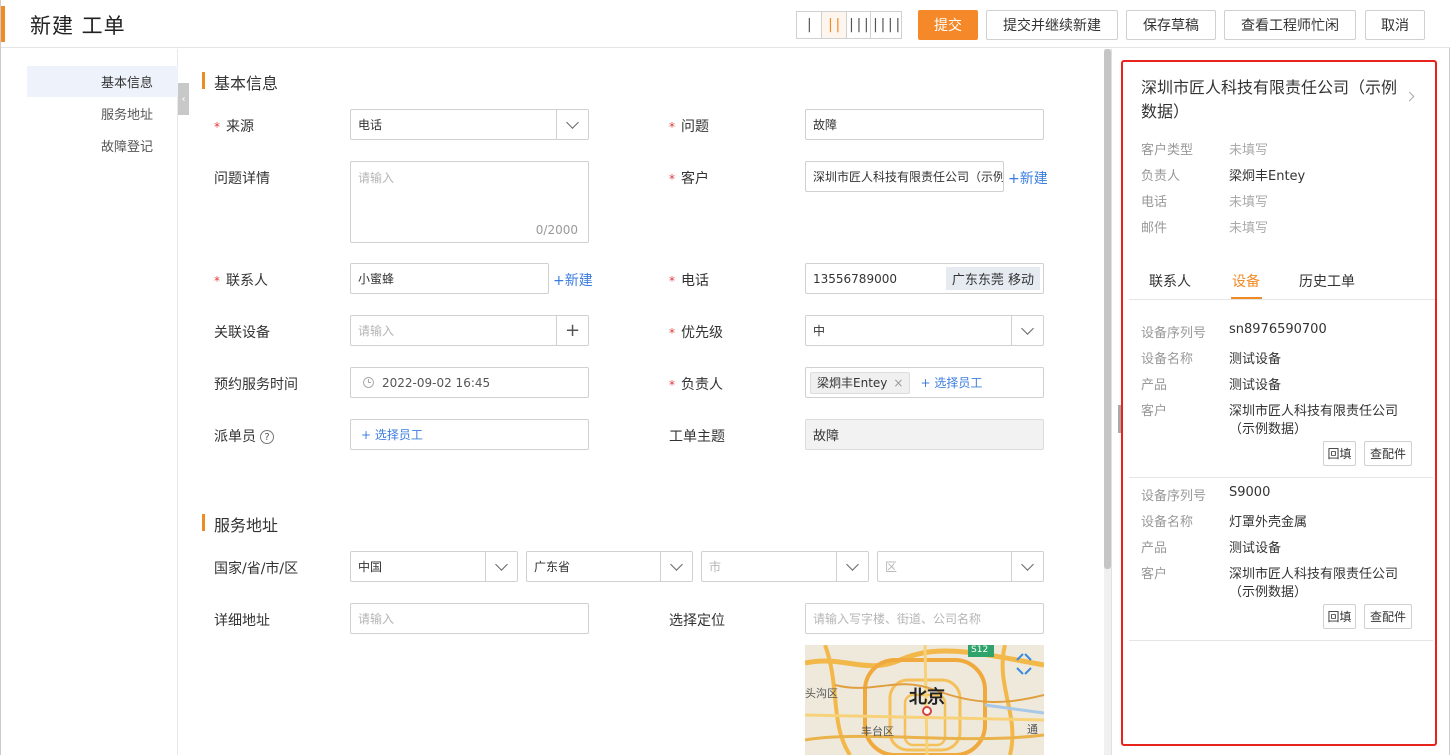 The width and height of the screenshot is (1450, 755). I want to click on submit-button: 提交, so click(948, 25).